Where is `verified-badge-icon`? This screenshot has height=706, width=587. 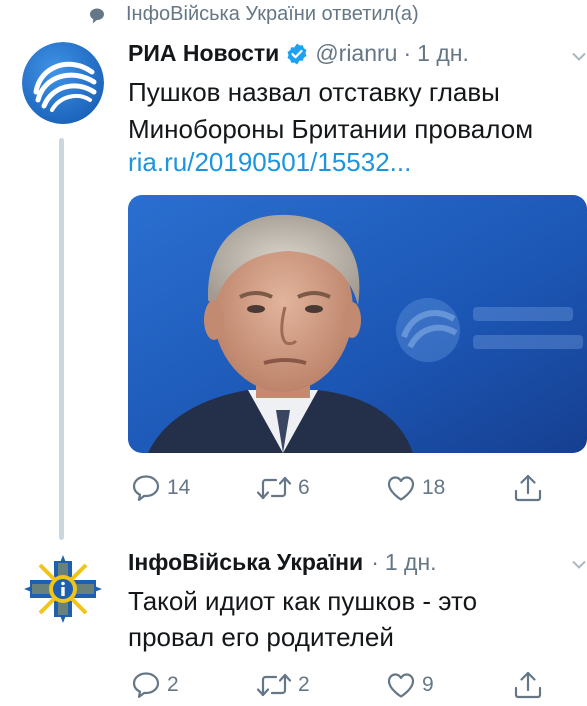 verified-badge-icon is located at coordinates (297, 53).